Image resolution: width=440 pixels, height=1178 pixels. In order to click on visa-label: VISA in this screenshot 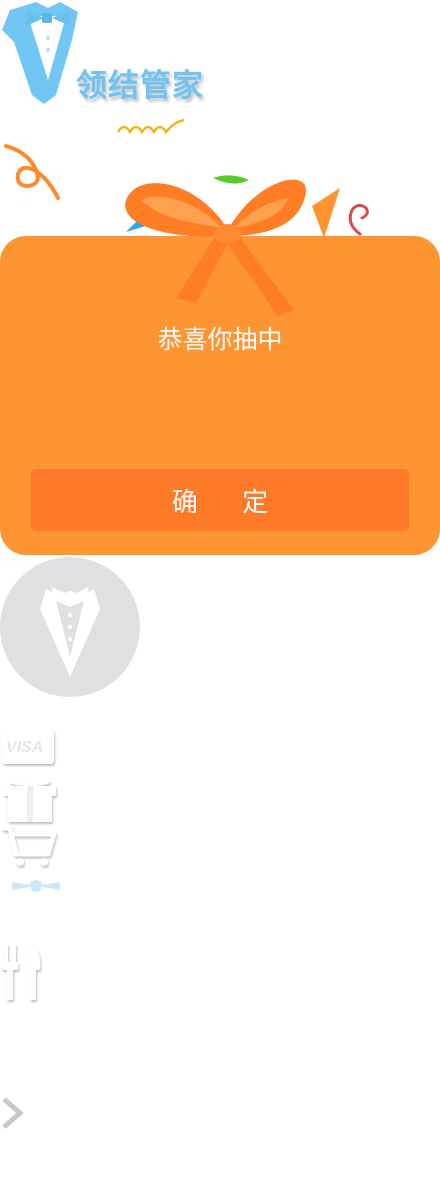, I will do `click(24, 747)`.